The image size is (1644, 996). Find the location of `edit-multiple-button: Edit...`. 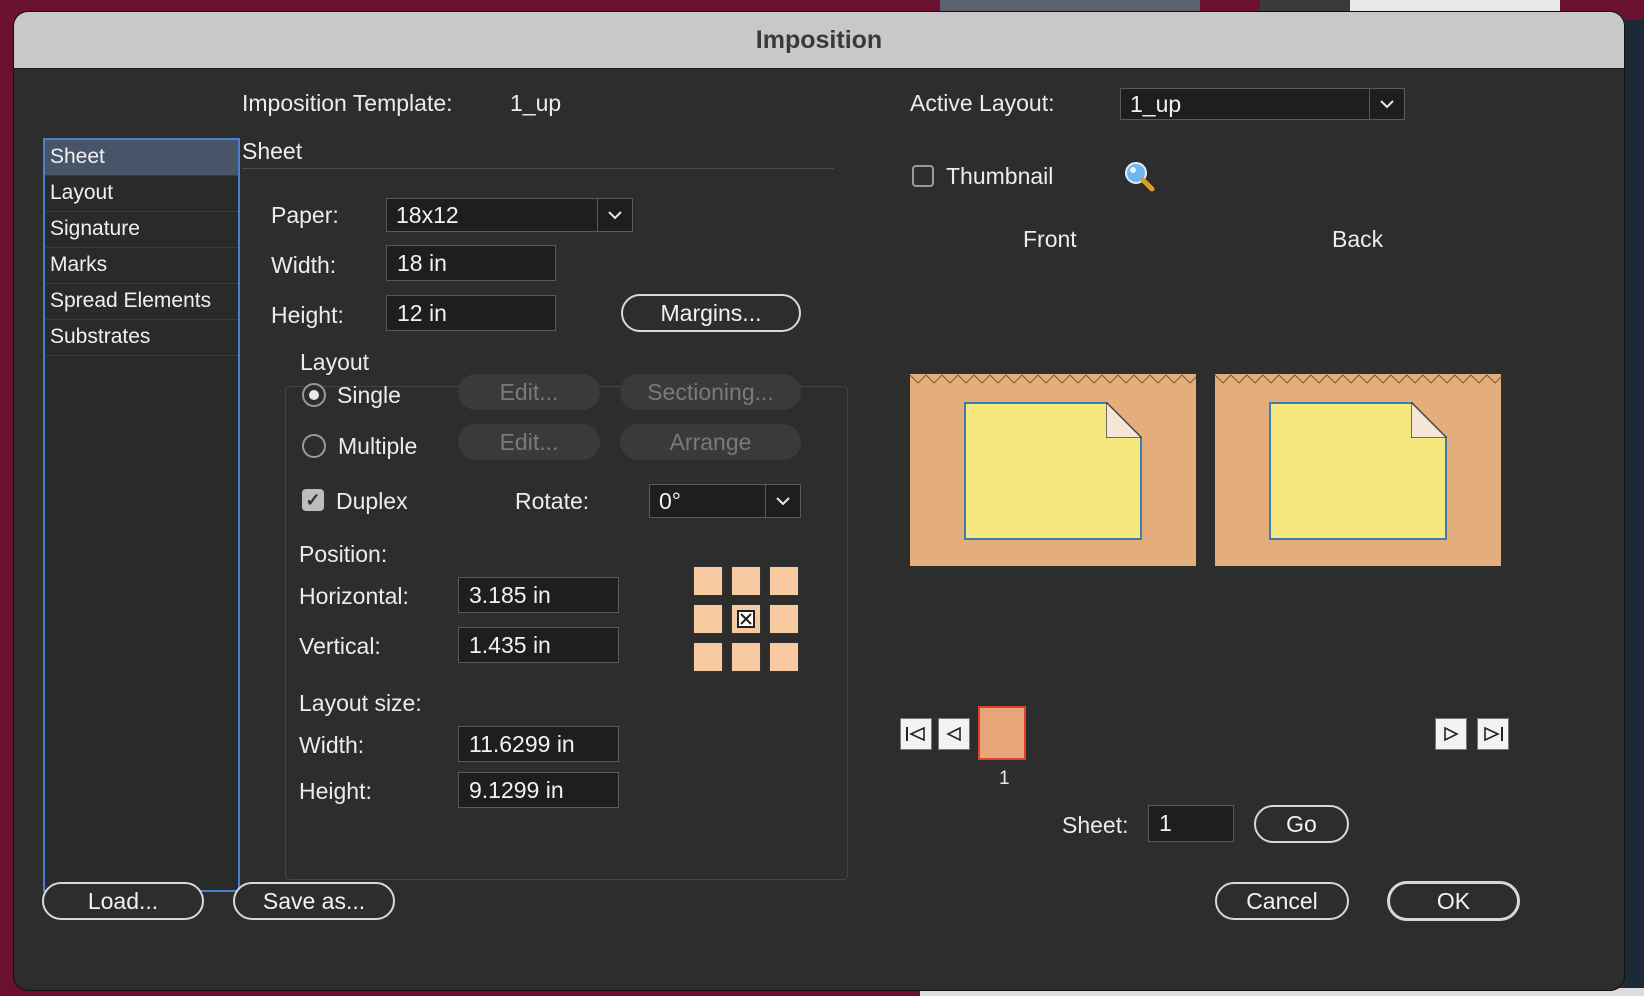

edit-multiple-button: Edit... is located at coordinates (529, 442).